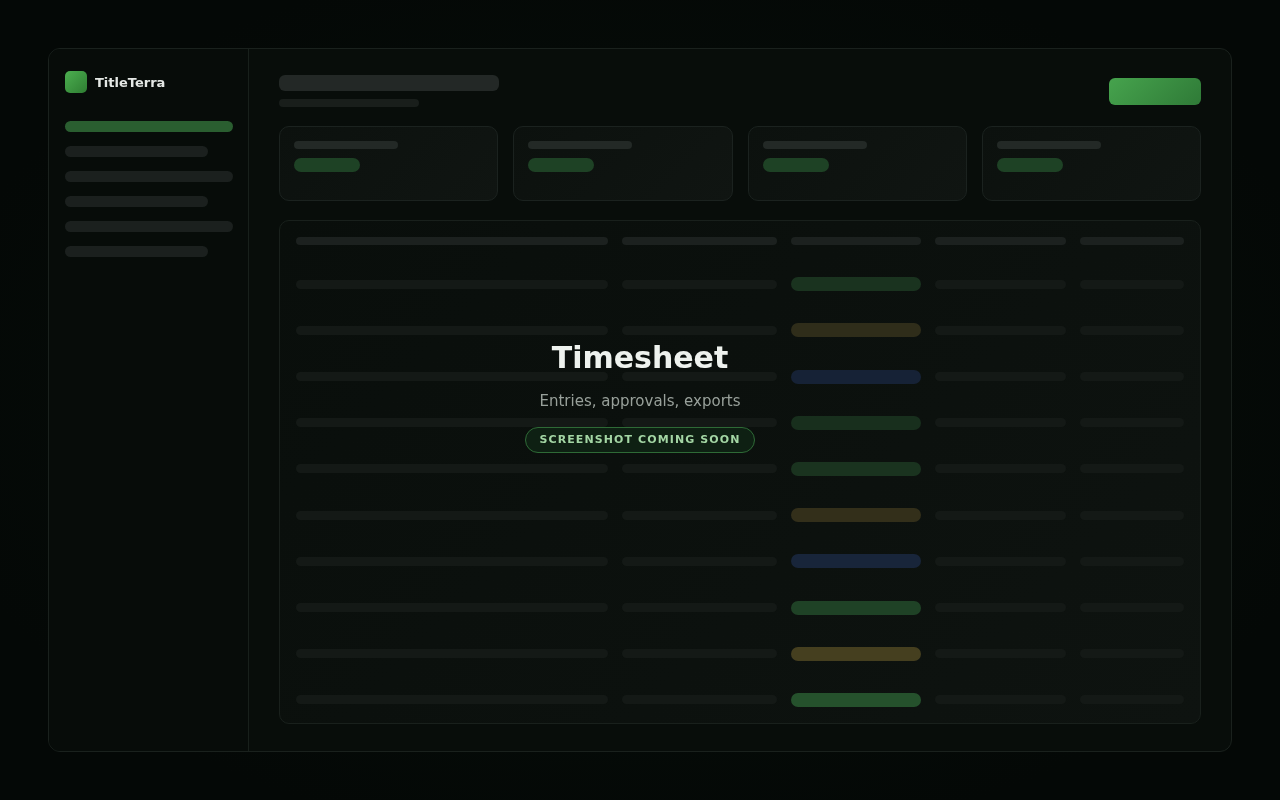  Describe the element at coordinates (130, 82) in the screenshot. I see `brand-name: TitleTerra` at that location.